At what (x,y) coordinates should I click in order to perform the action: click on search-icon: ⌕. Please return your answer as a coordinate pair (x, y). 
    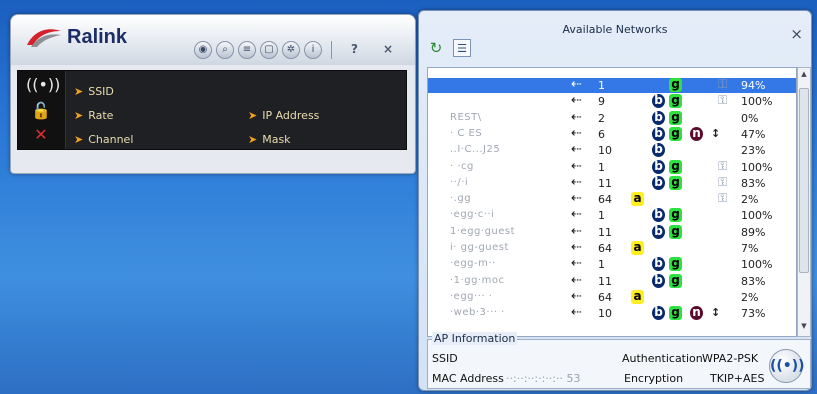
    Looking at the image, I should click on (225, 50).